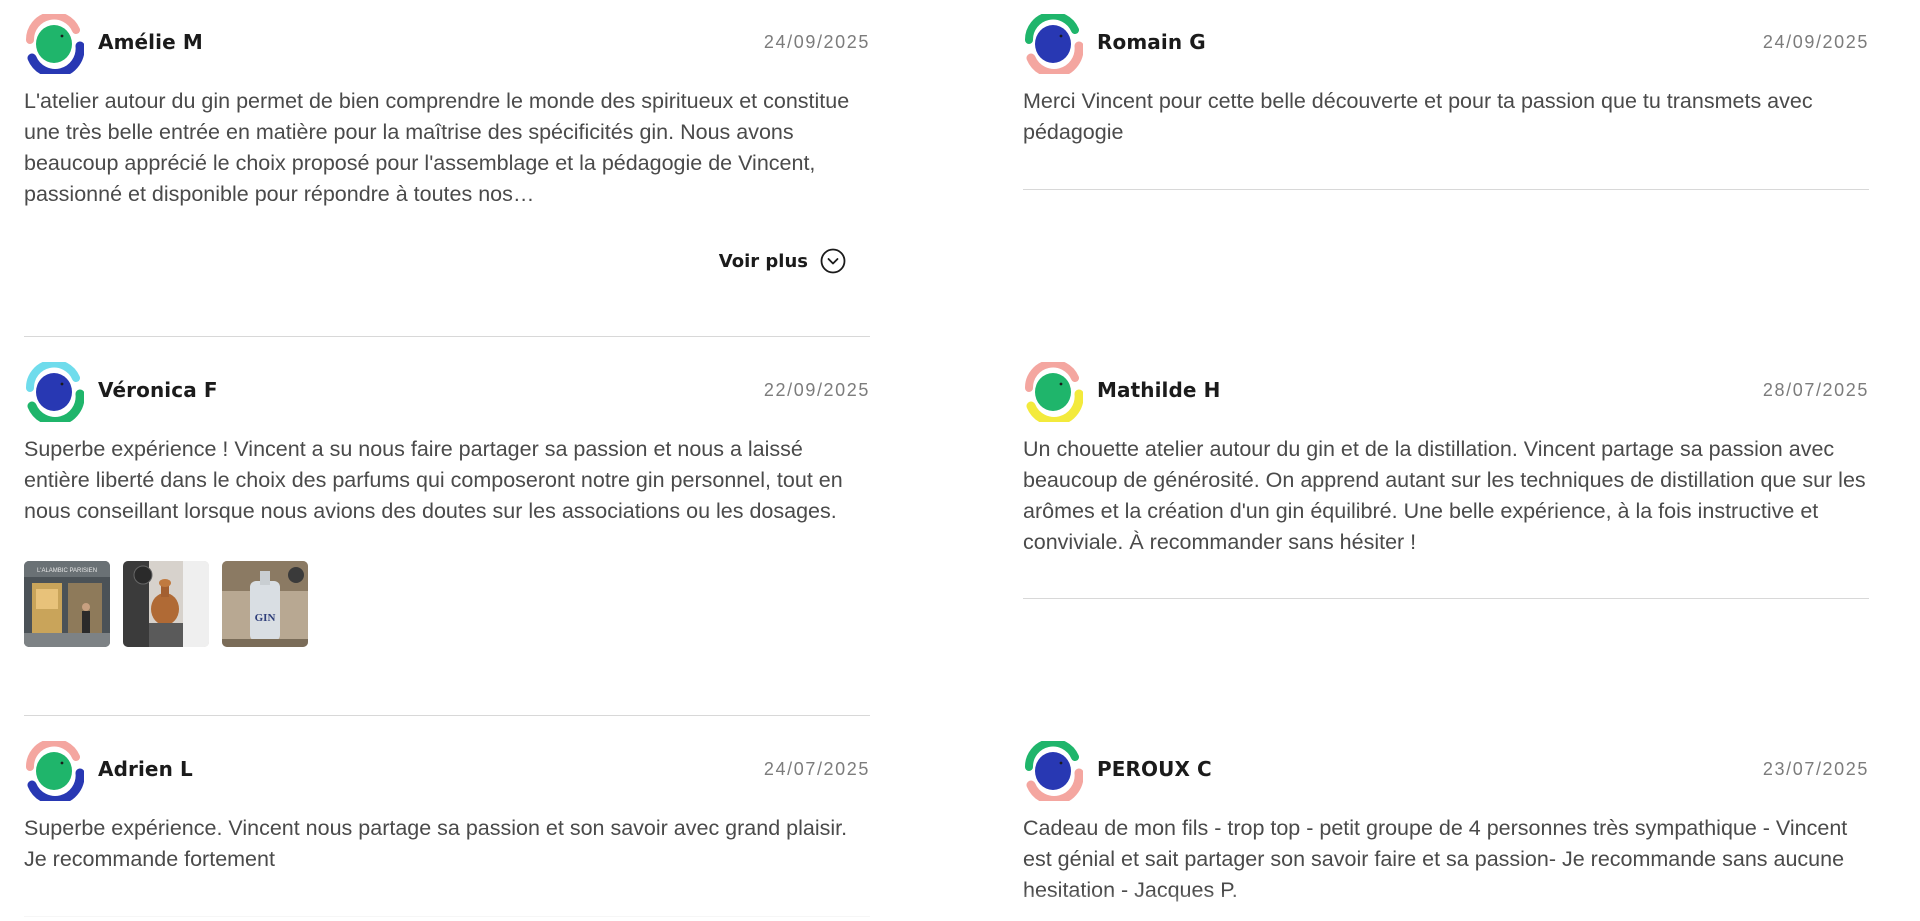 This screenshot has width=1920, height=921. Describe the element at coordinates (67, 571) in the screenshot. I see `storefront-sign-text: L'ALAMBIC PARISIEN` at that location.